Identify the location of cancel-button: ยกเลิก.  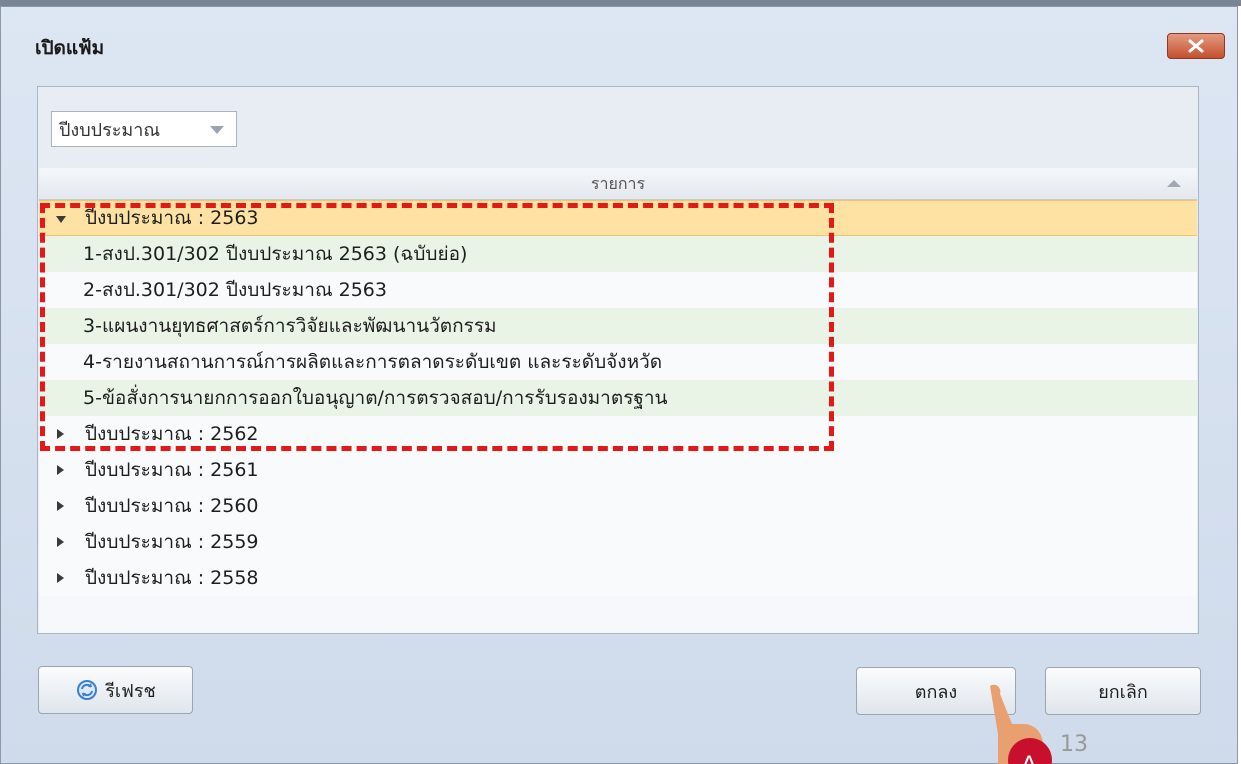
(1123, 691).